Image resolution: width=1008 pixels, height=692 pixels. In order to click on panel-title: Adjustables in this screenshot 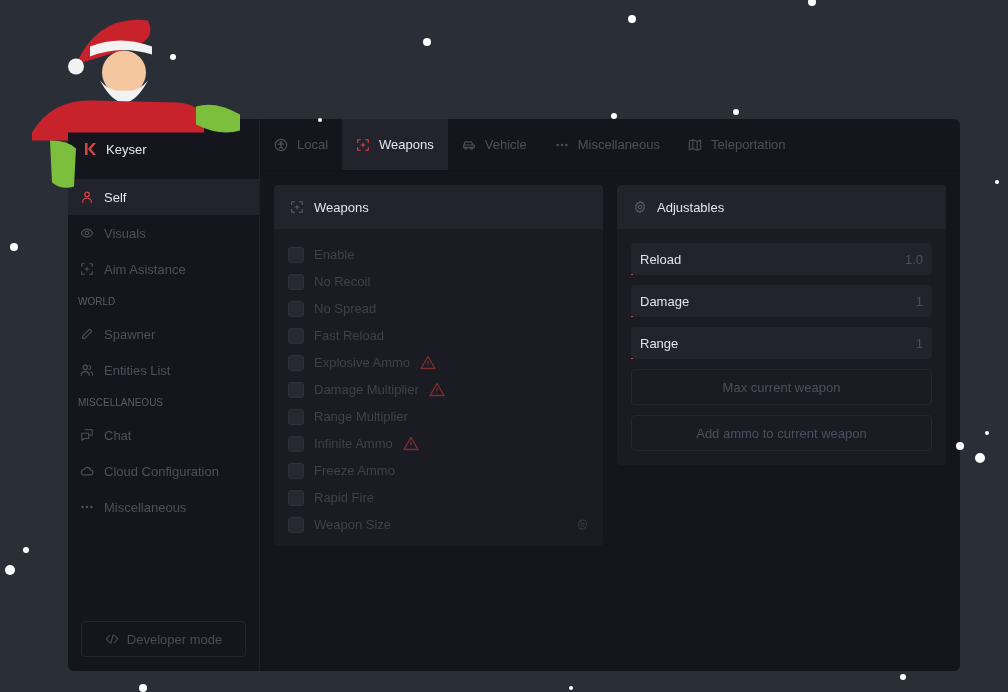, I will do `click(691, 207)`.